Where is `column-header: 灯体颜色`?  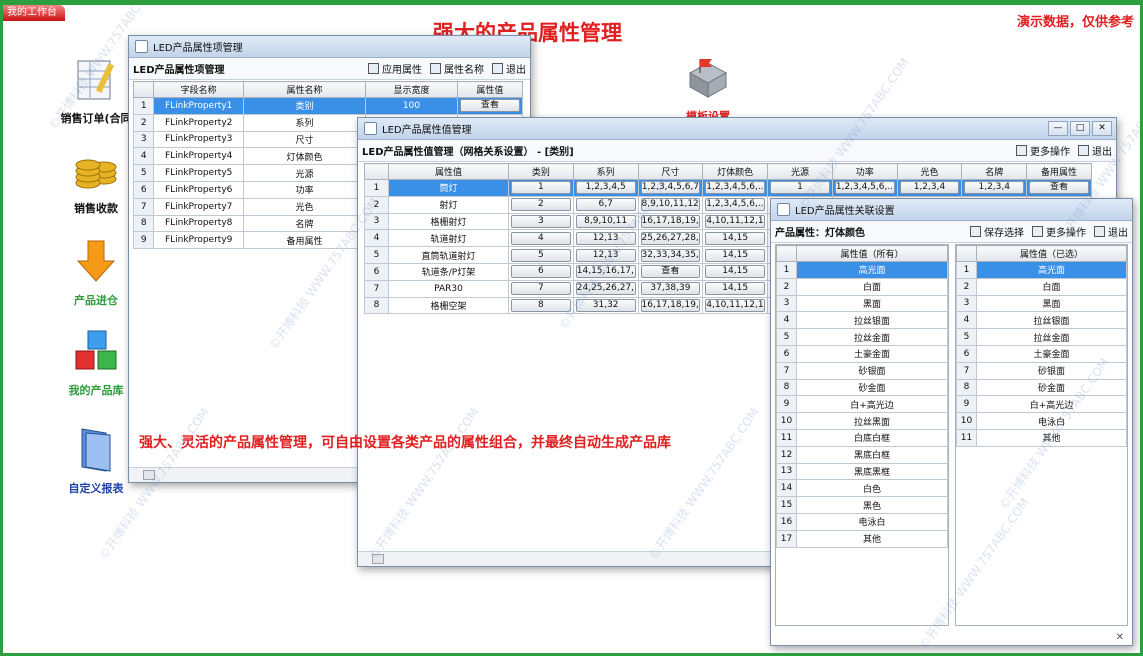
column-header: 灯体颜色 is located at coordinates (735, 171).